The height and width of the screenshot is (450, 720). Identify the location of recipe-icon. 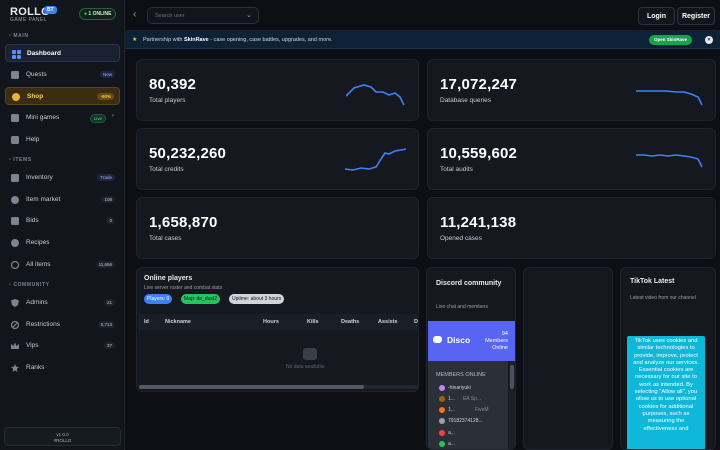
(15, 243).